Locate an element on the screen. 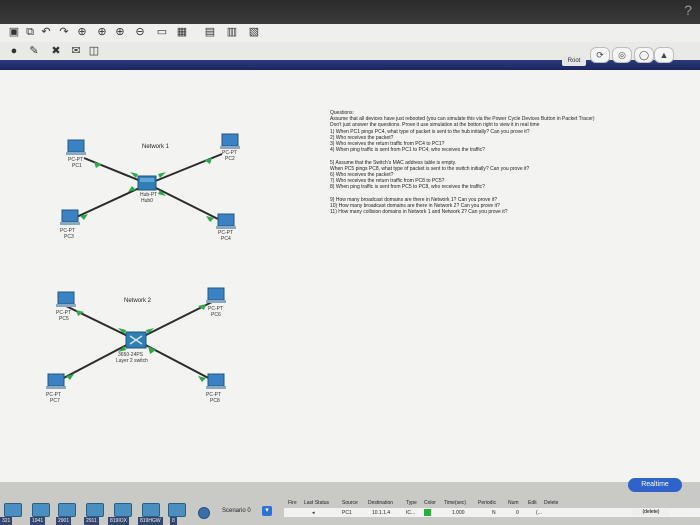 The image size is (700, 525). copy-icon: ⧉ is located at coordinates (30, 32).